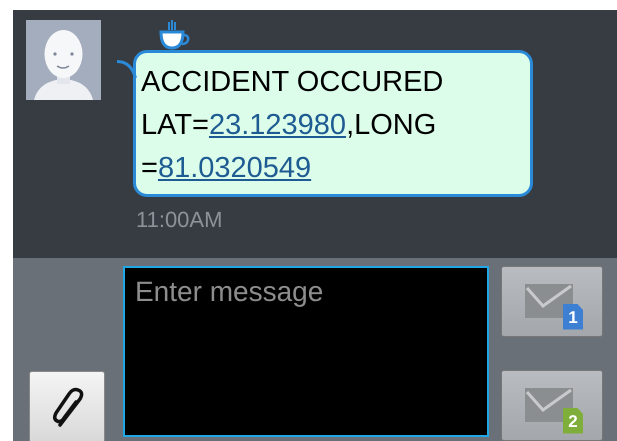 The image size is (617, 441). I want to click on sim-badge: 1, so click(573, 317).